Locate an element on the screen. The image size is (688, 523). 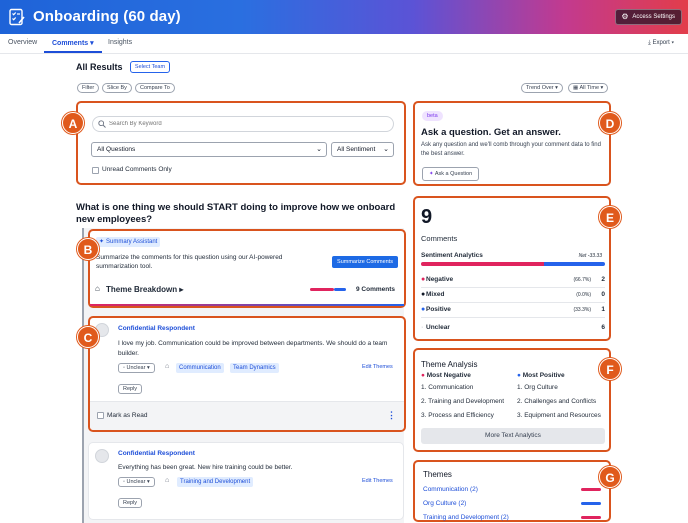
compare-to-button: Compare To is located at coordinates (155, 88).